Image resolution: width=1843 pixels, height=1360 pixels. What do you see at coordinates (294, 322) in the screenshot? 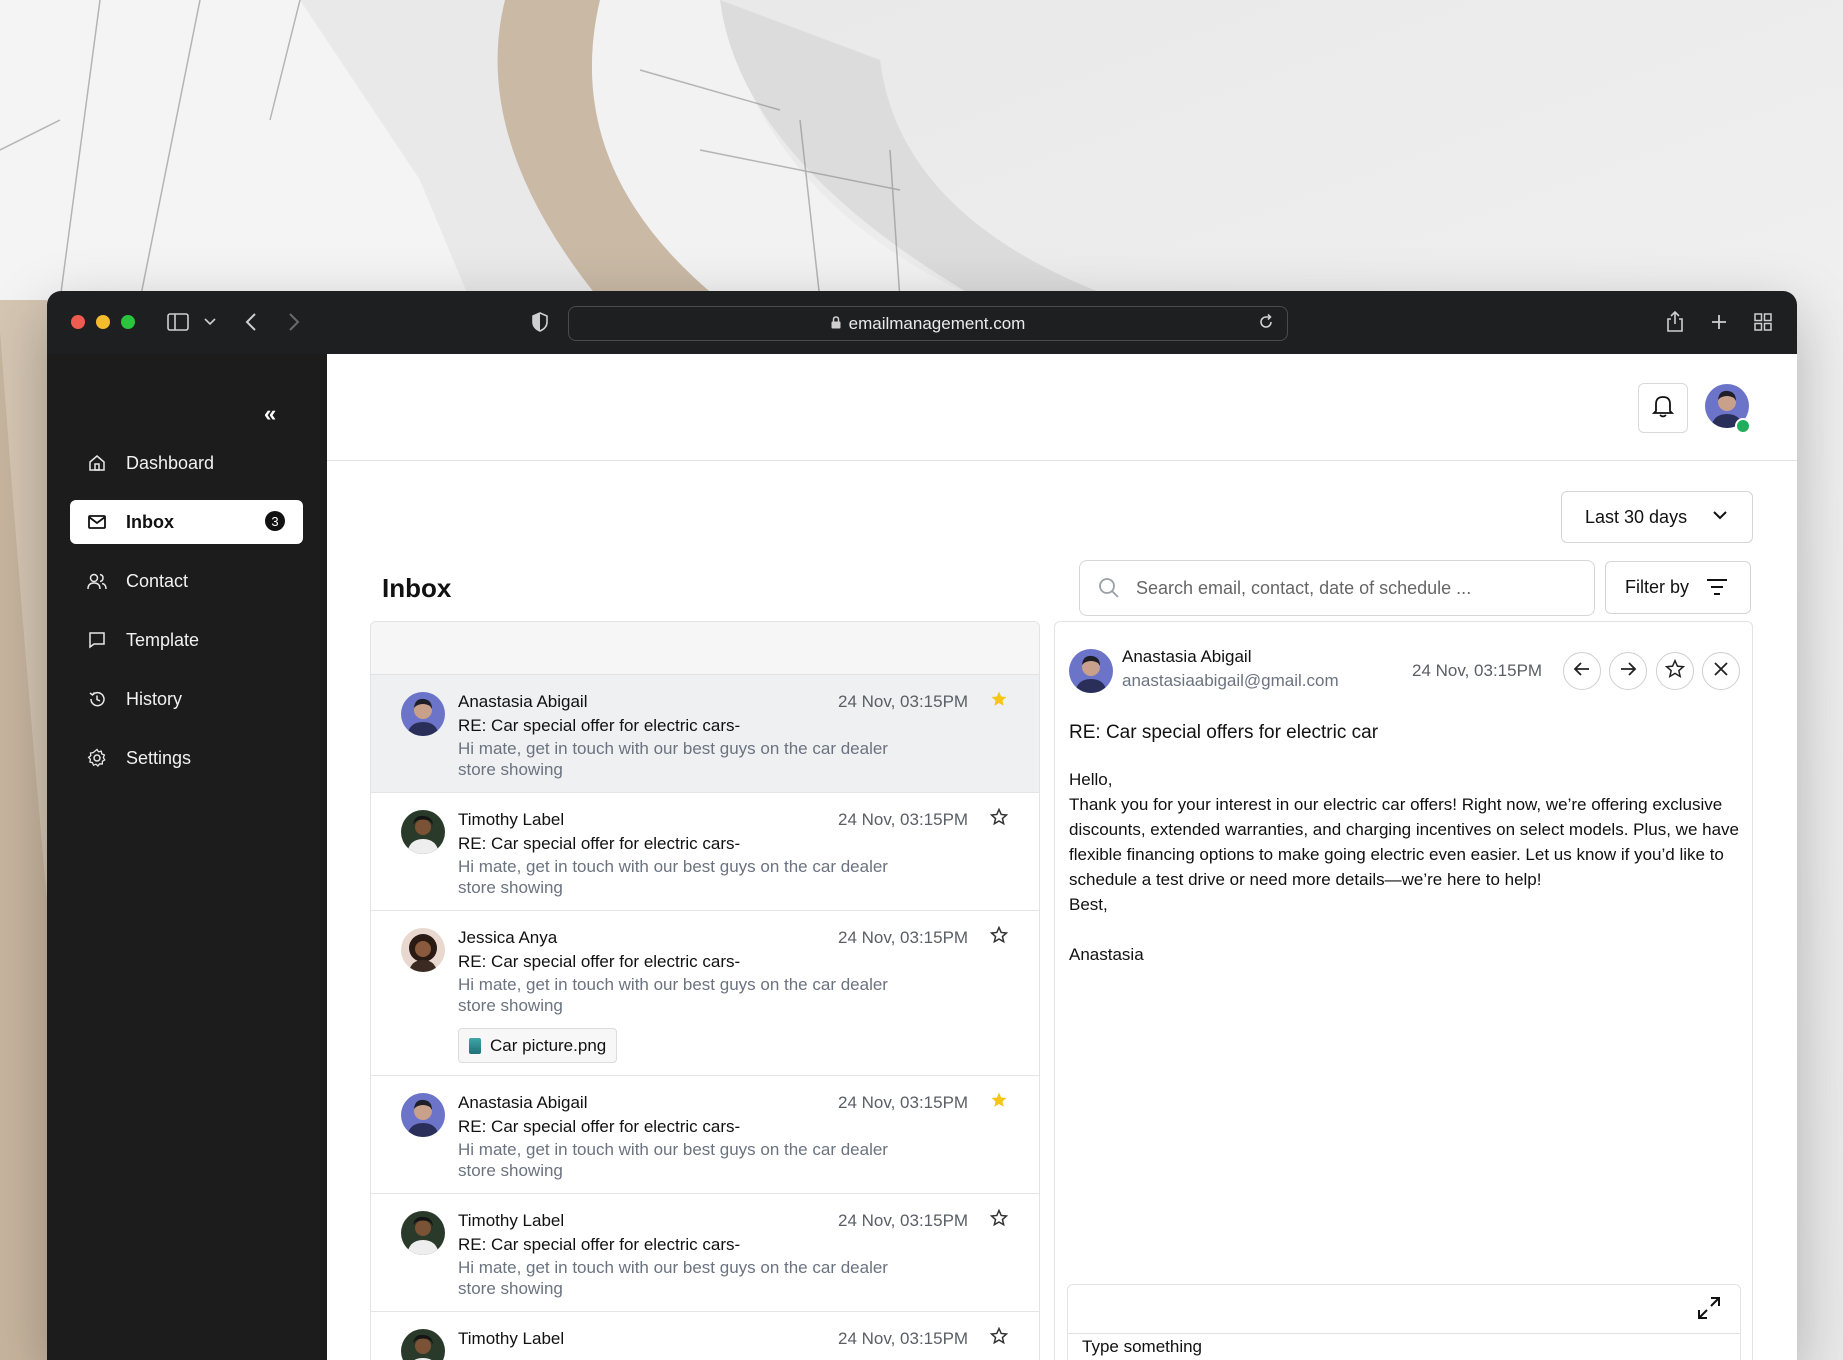
I see `forward-icon` at bounding box center [294, 322].